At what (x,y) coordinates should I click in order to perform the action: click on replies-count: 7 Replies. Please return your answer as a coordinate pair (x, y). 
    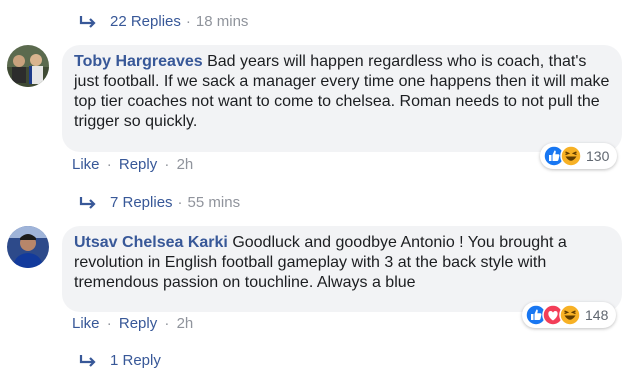
    Looking at the image, I should click on (141, 202).